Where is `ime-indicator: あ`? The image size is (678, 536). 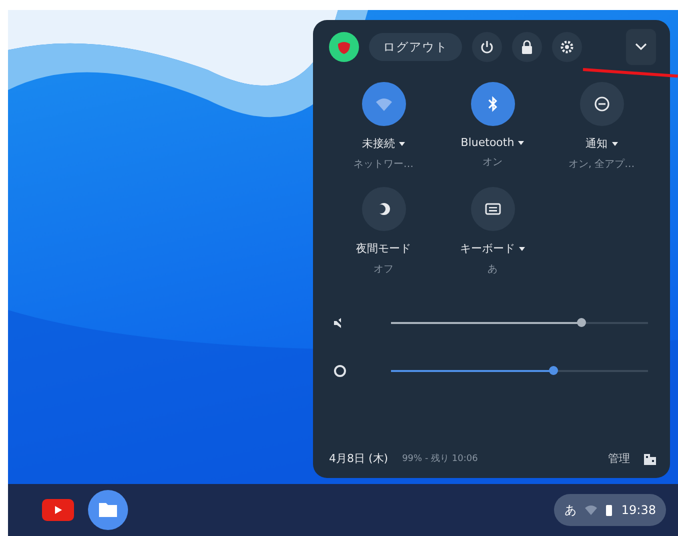 ime-indicator: あ is located at coordinates (570, 510).